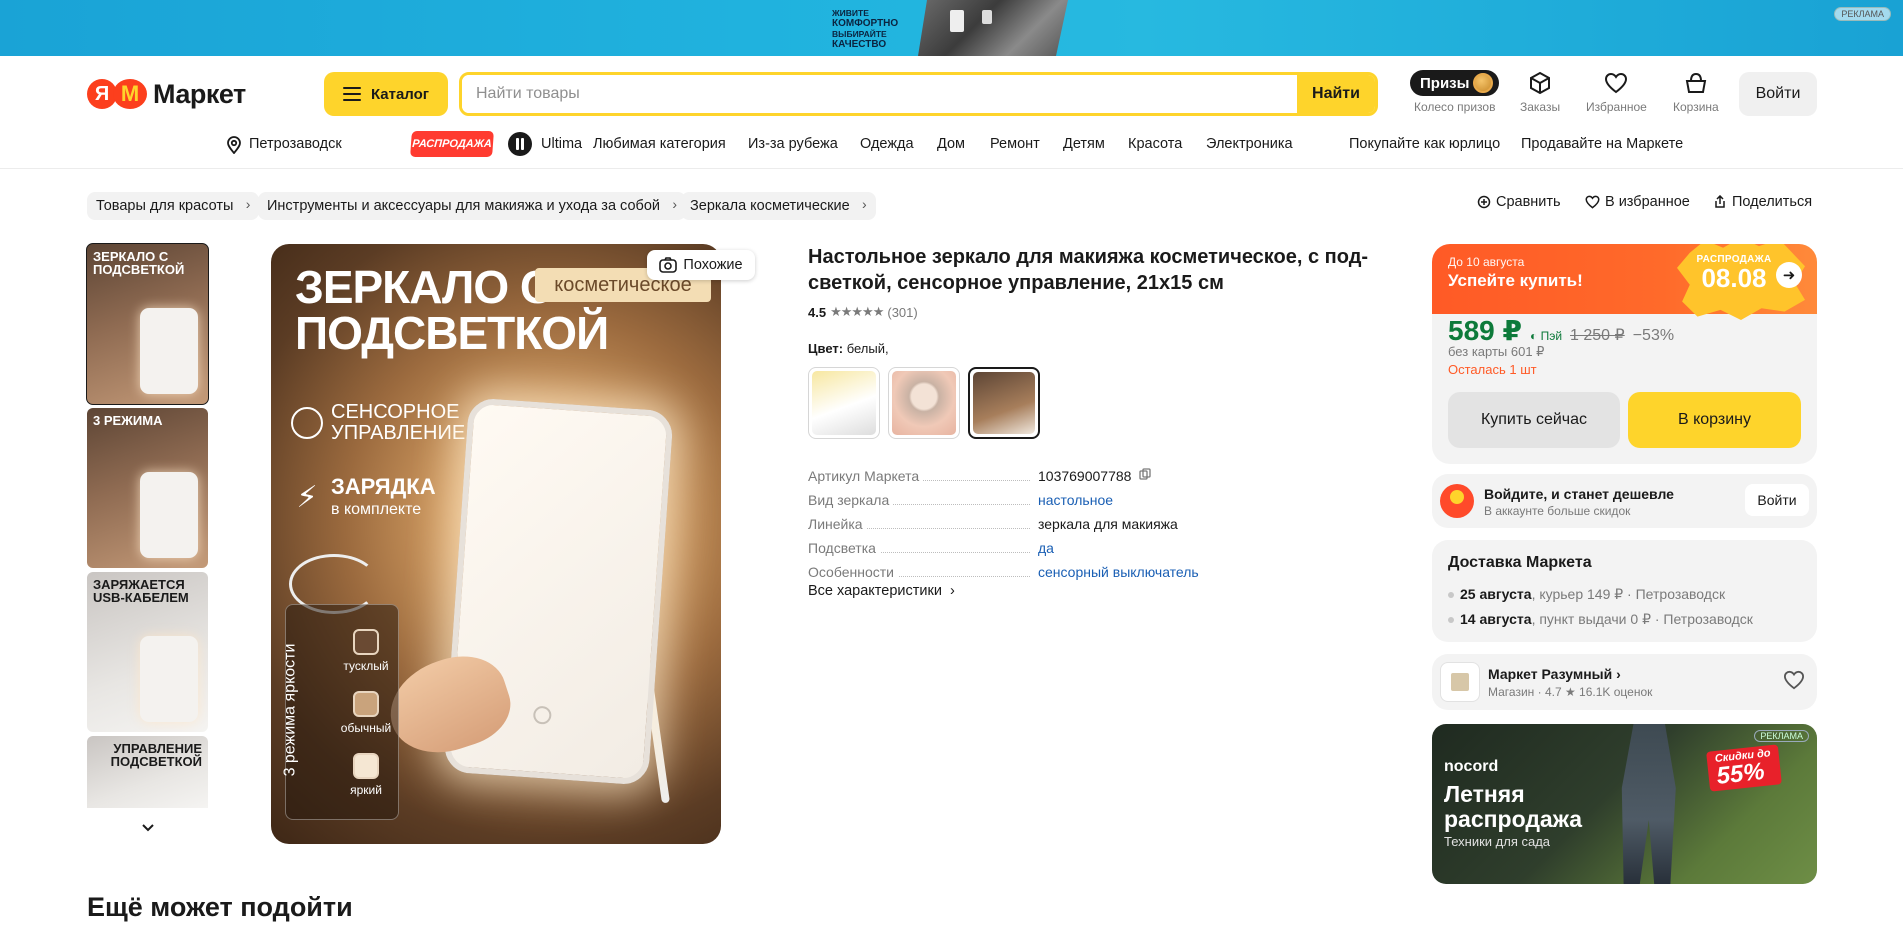 The width and height of the screenshot is (1903, 927). Describe the element at coordinates (1653, 335) in the screenshot. I see `discount: −53%` at that location.